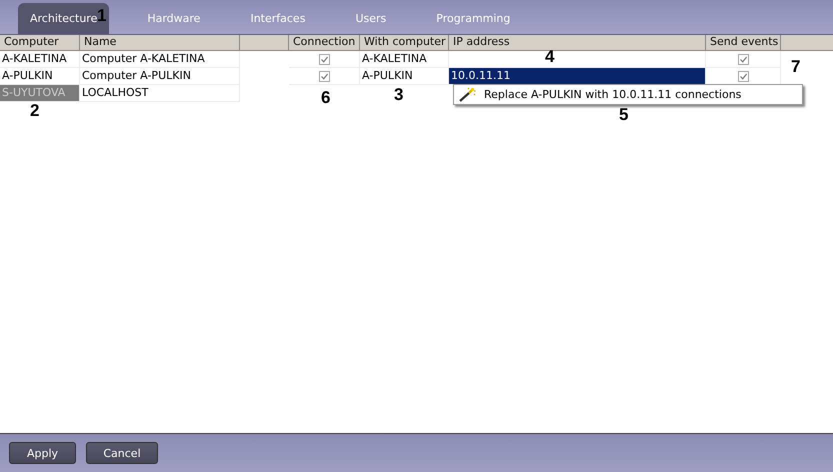 The height and width of the screenshot is (472, 833). Describe the element at coordinates (35, 111) in the screenshot. I see `callout-number: 2` at that location.